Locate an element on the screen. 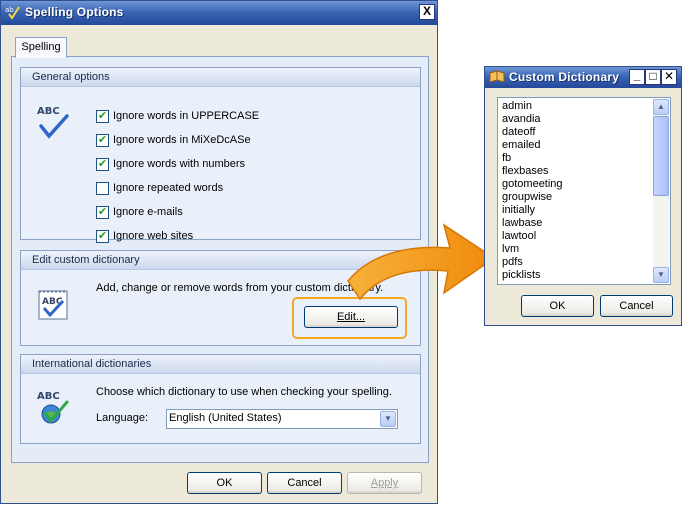 The image size is (694, 506). list-item: pdfs is located at coordinates (512, 262).